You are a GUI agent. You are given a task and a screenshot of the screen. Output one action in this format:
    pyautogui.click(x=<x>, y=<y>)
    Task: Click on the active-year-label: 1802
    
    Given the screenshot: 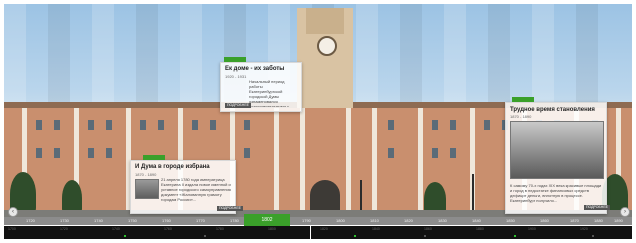 What is the action you would take?
    pyautogui.click(x=267, y=220)
    